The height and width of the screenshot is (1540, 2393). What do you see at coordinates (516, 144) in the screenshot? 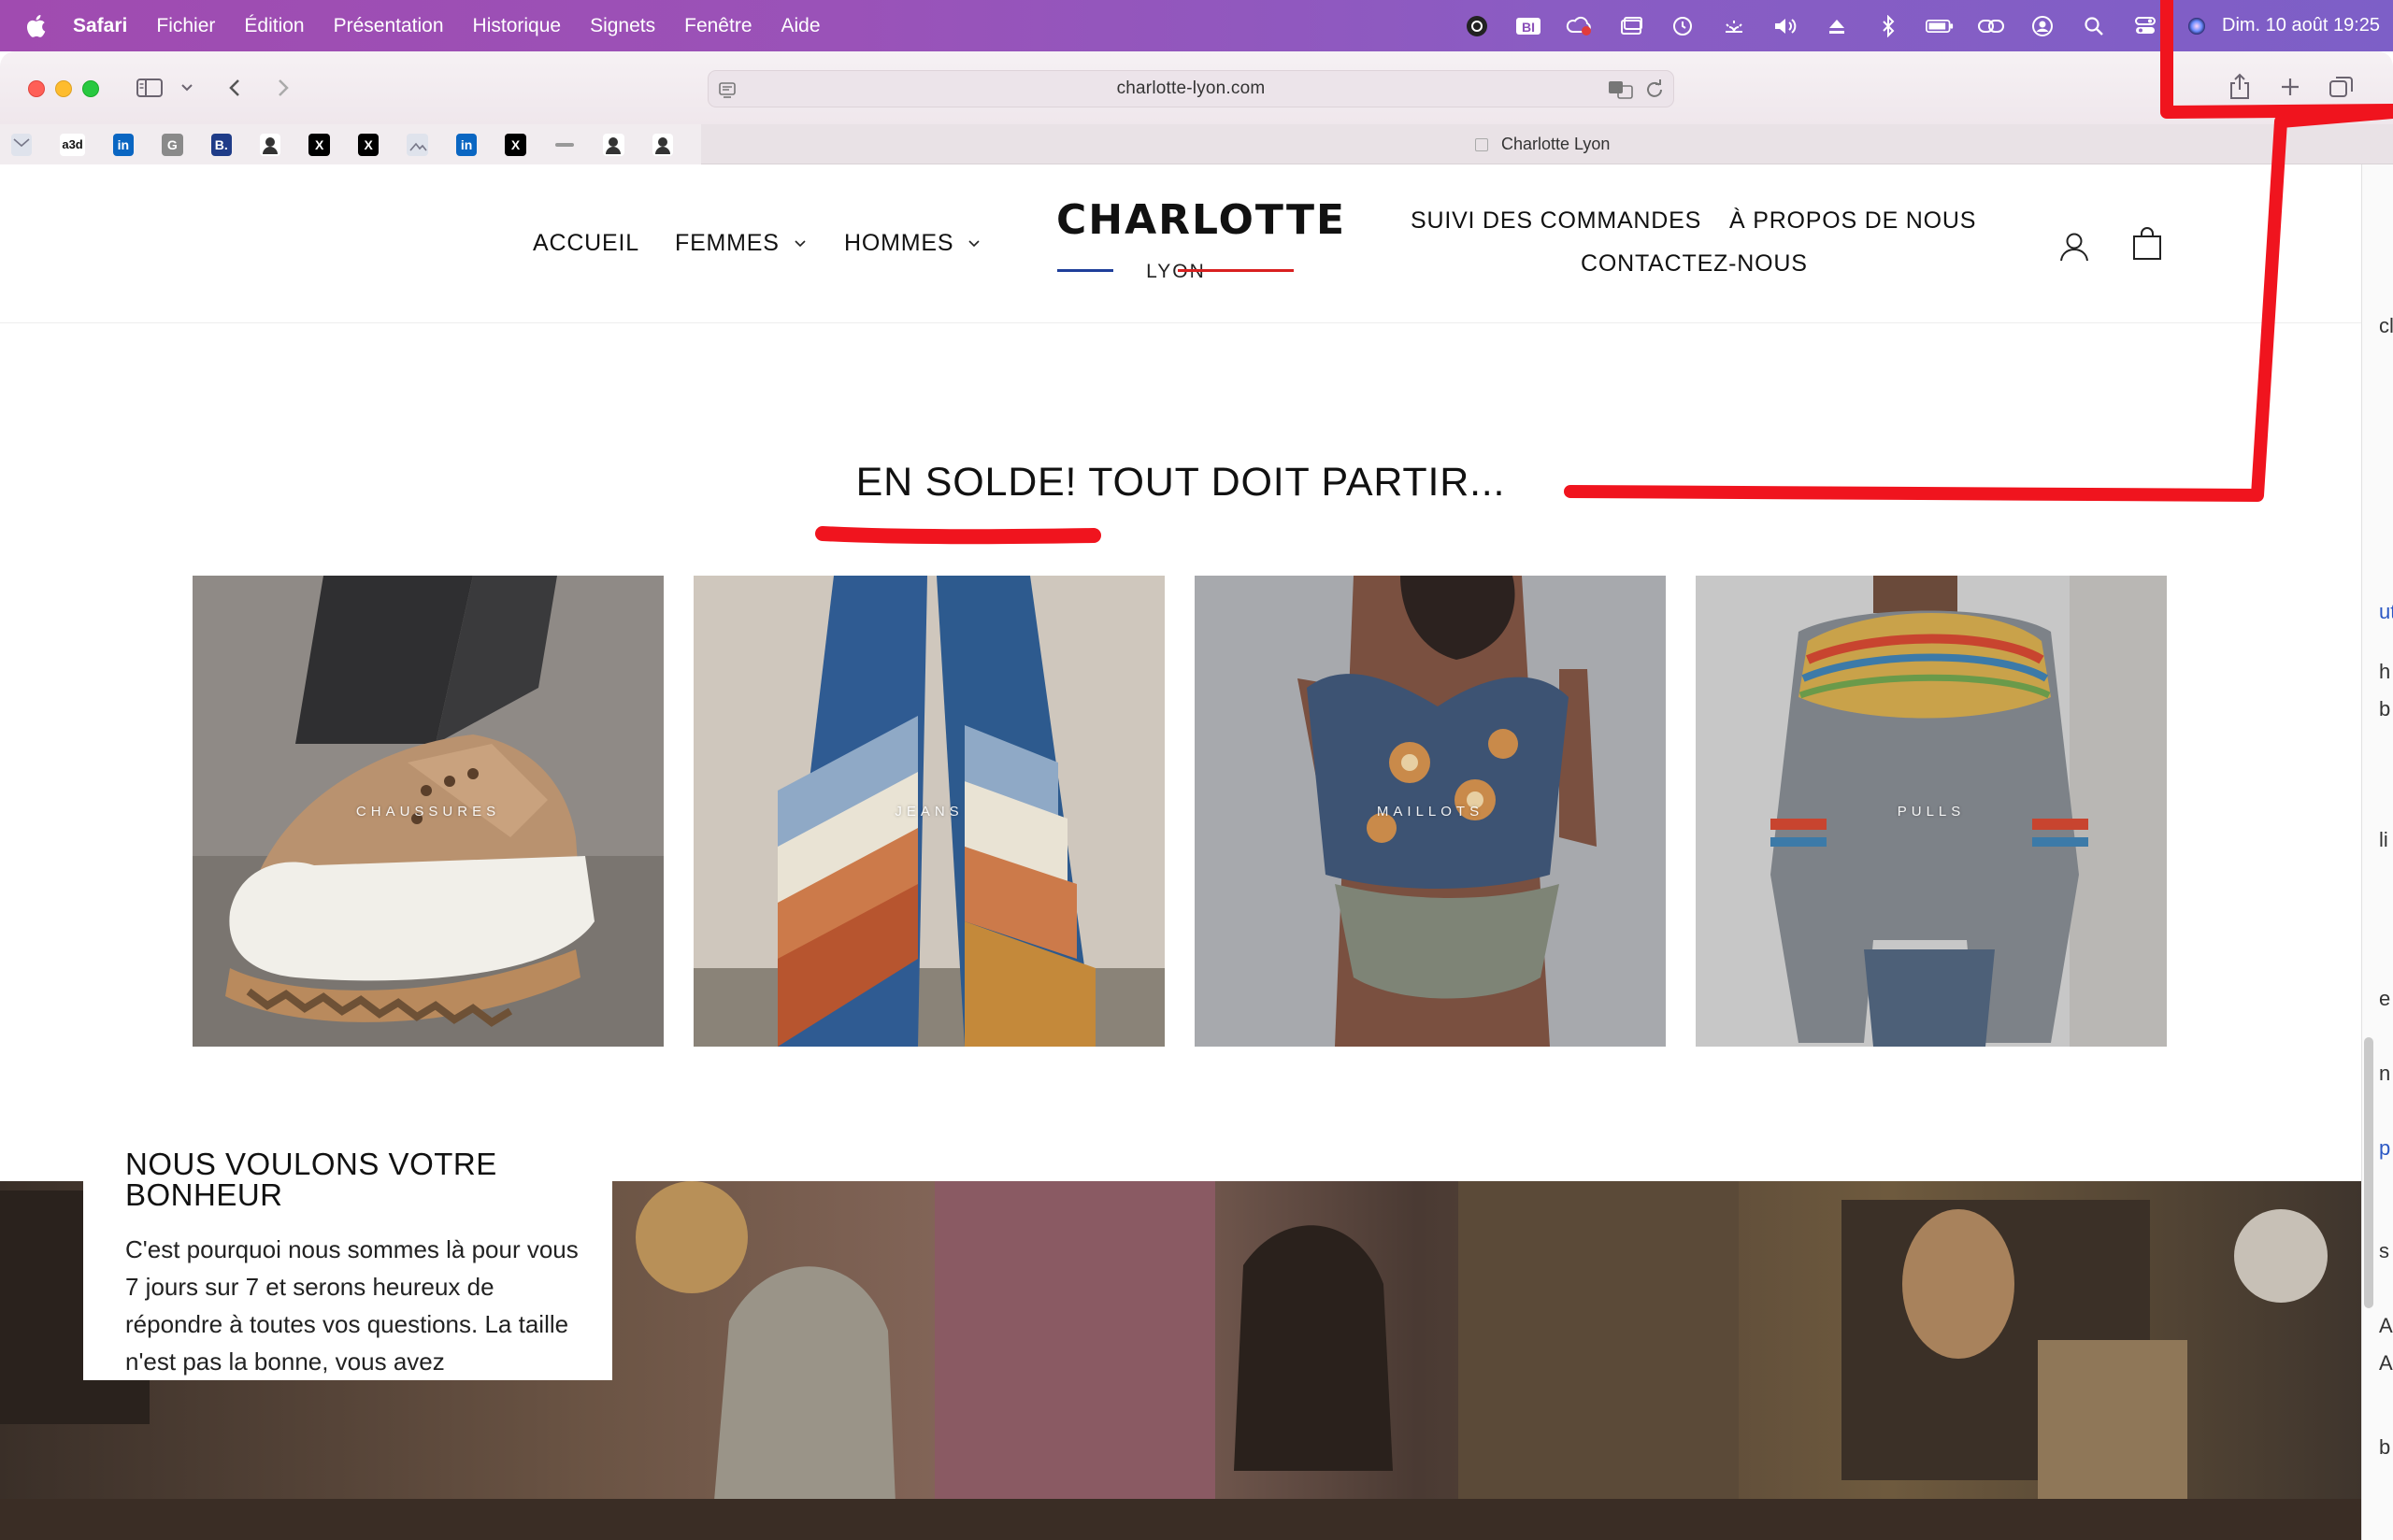
I see `favorite-x-3: X` at bounding box center [516, 144].